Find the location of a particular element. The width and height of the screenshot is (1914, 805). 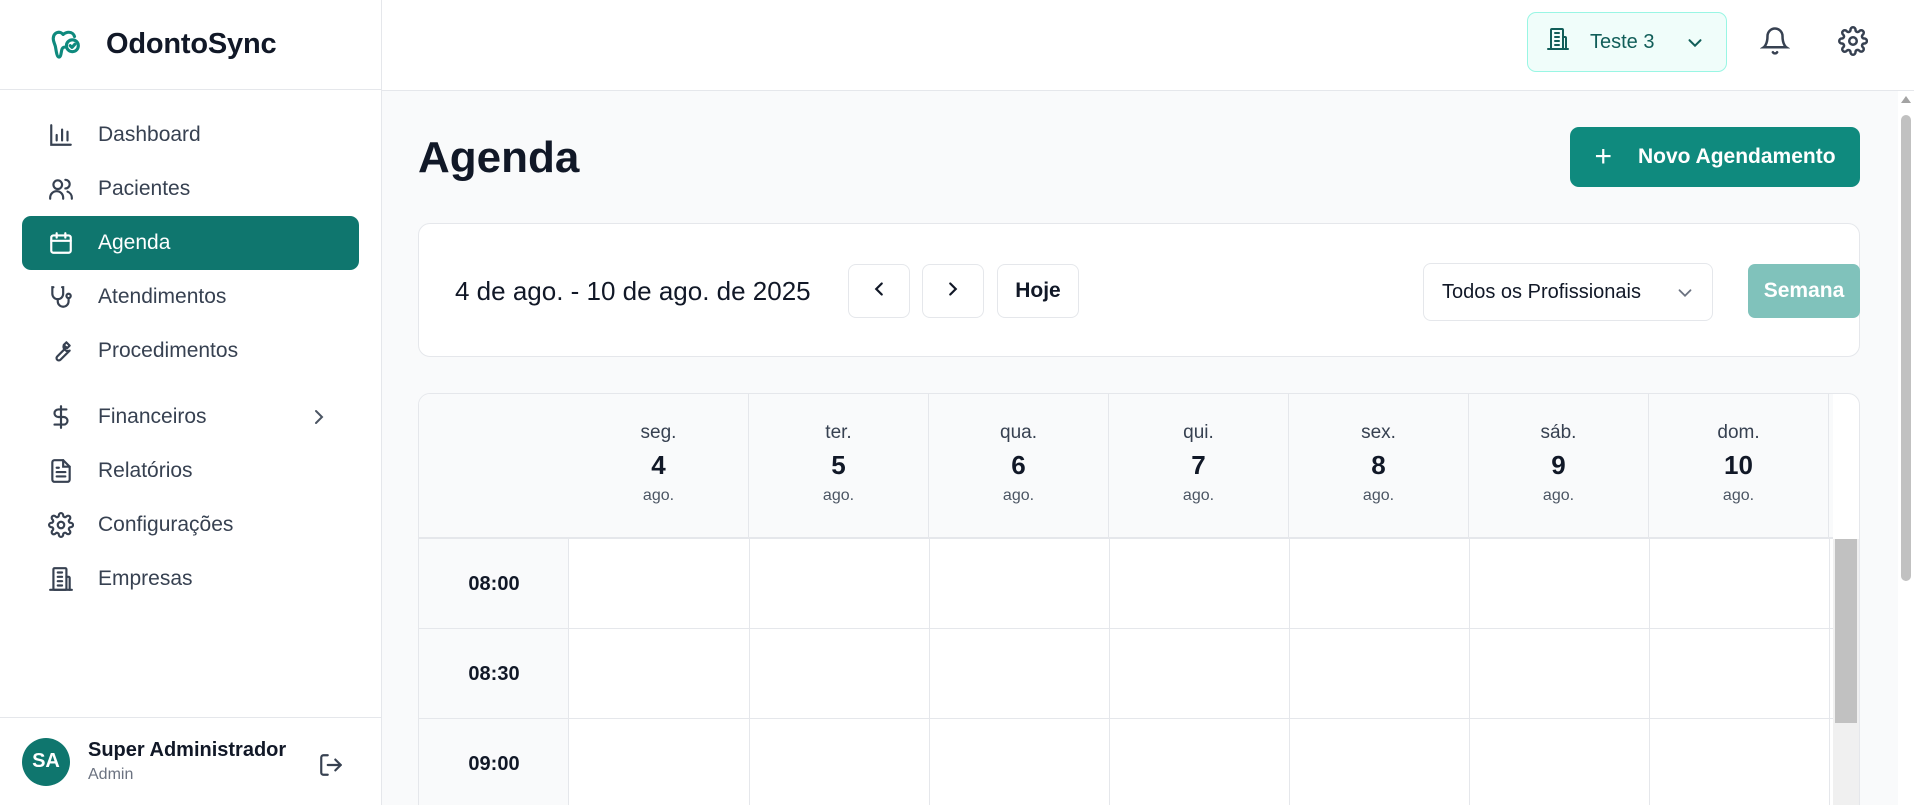

users-icon is located at coordinates (61, 189).